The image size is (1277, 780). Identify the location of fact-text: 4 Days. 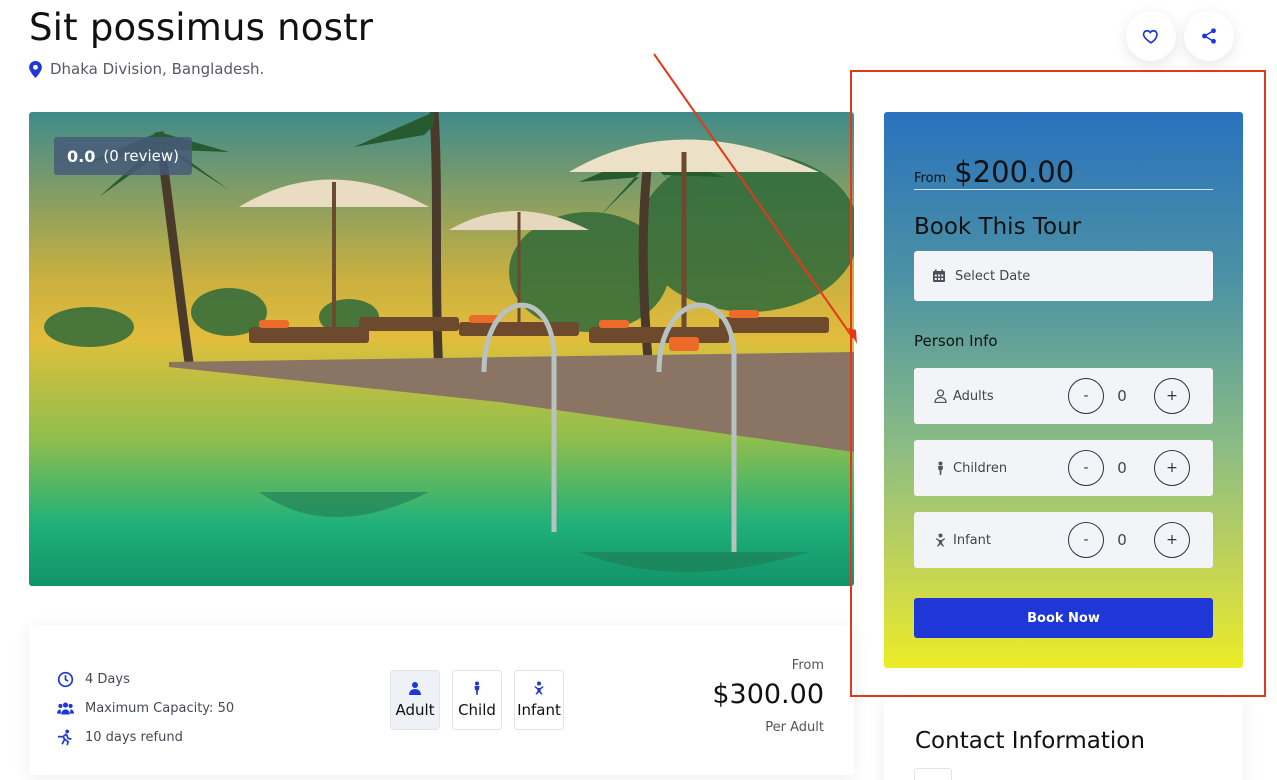
(107, 679).